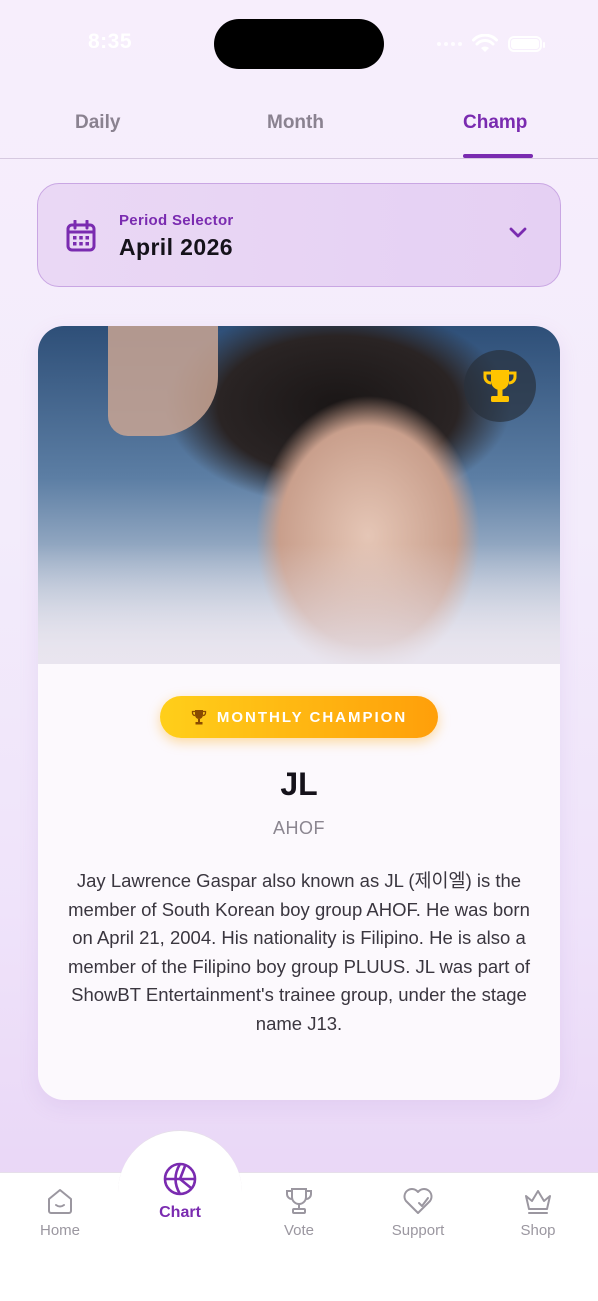  Describe the element at coordinates (498, 156) in the screenshot. I see `active-tab-indicator` at that location.